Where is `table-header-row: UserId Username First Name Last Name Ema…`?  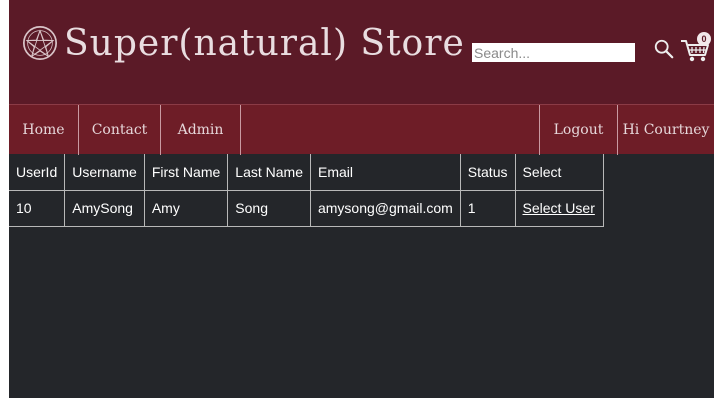
table-header-row: UserId Username First Name Last Name Ema… is located at coordinates (306, 172).